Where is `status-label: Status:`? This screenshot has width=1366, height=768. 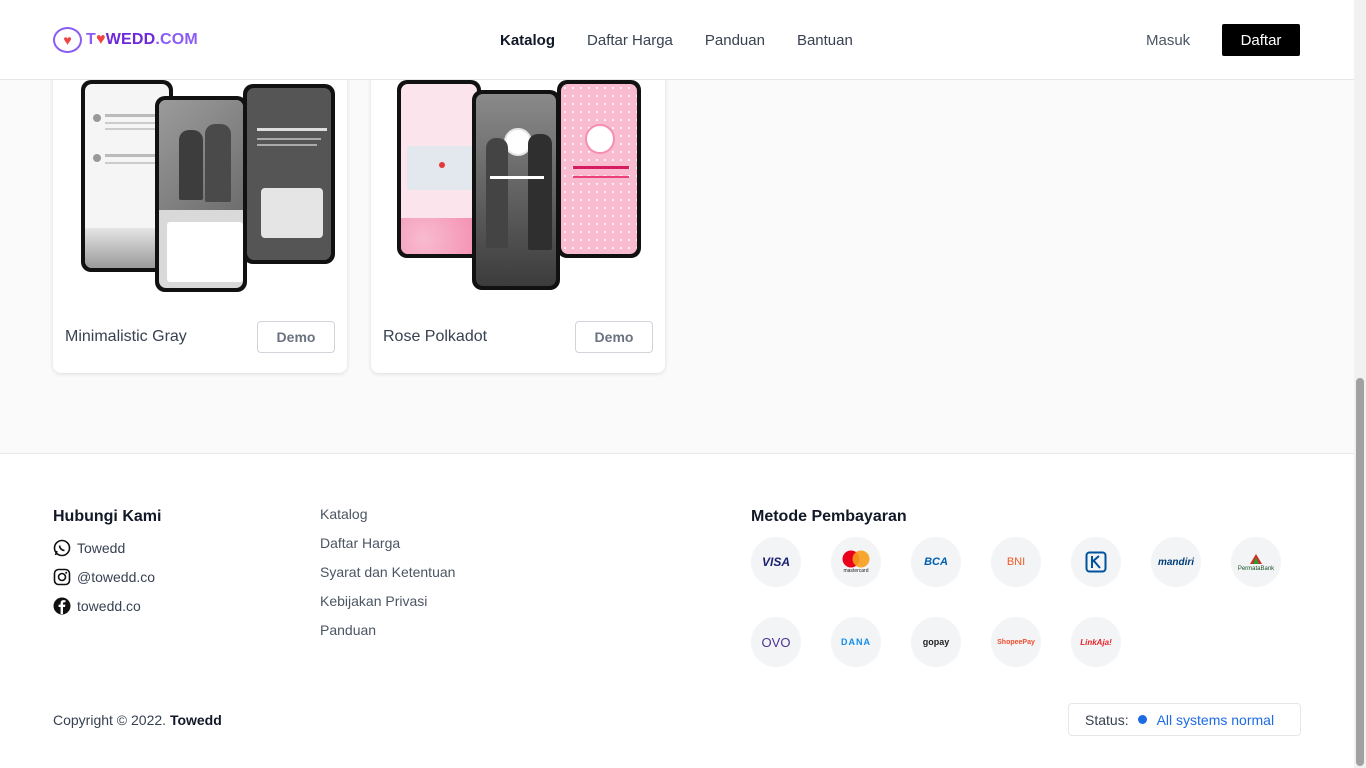
status-label: Status: is located at coordinates (1107, 719).